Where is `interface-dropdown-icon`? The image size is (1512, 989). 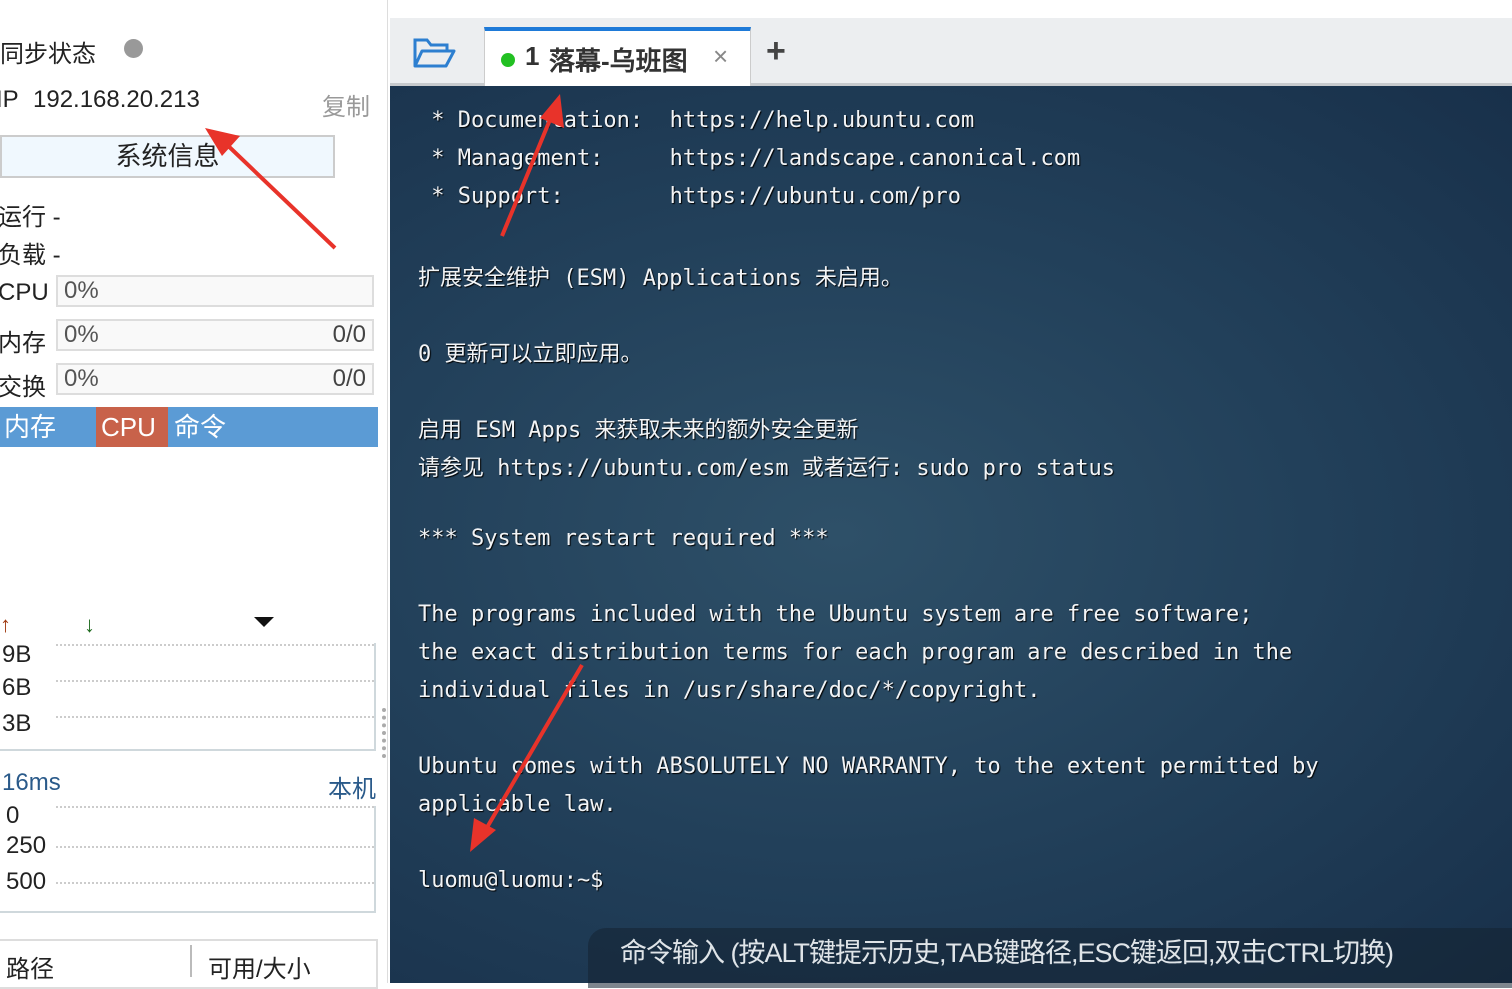
interface-dropdown-icon is located at coordinates (264, 622).